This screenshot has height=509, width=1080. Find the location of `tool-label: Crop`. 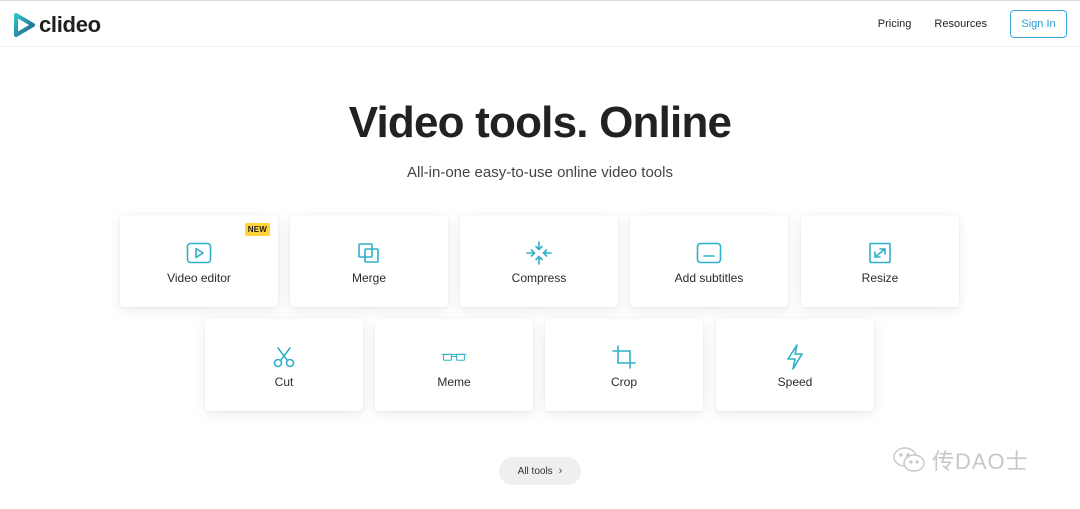

tool-label: Crop is located at coordinates (623, 382).